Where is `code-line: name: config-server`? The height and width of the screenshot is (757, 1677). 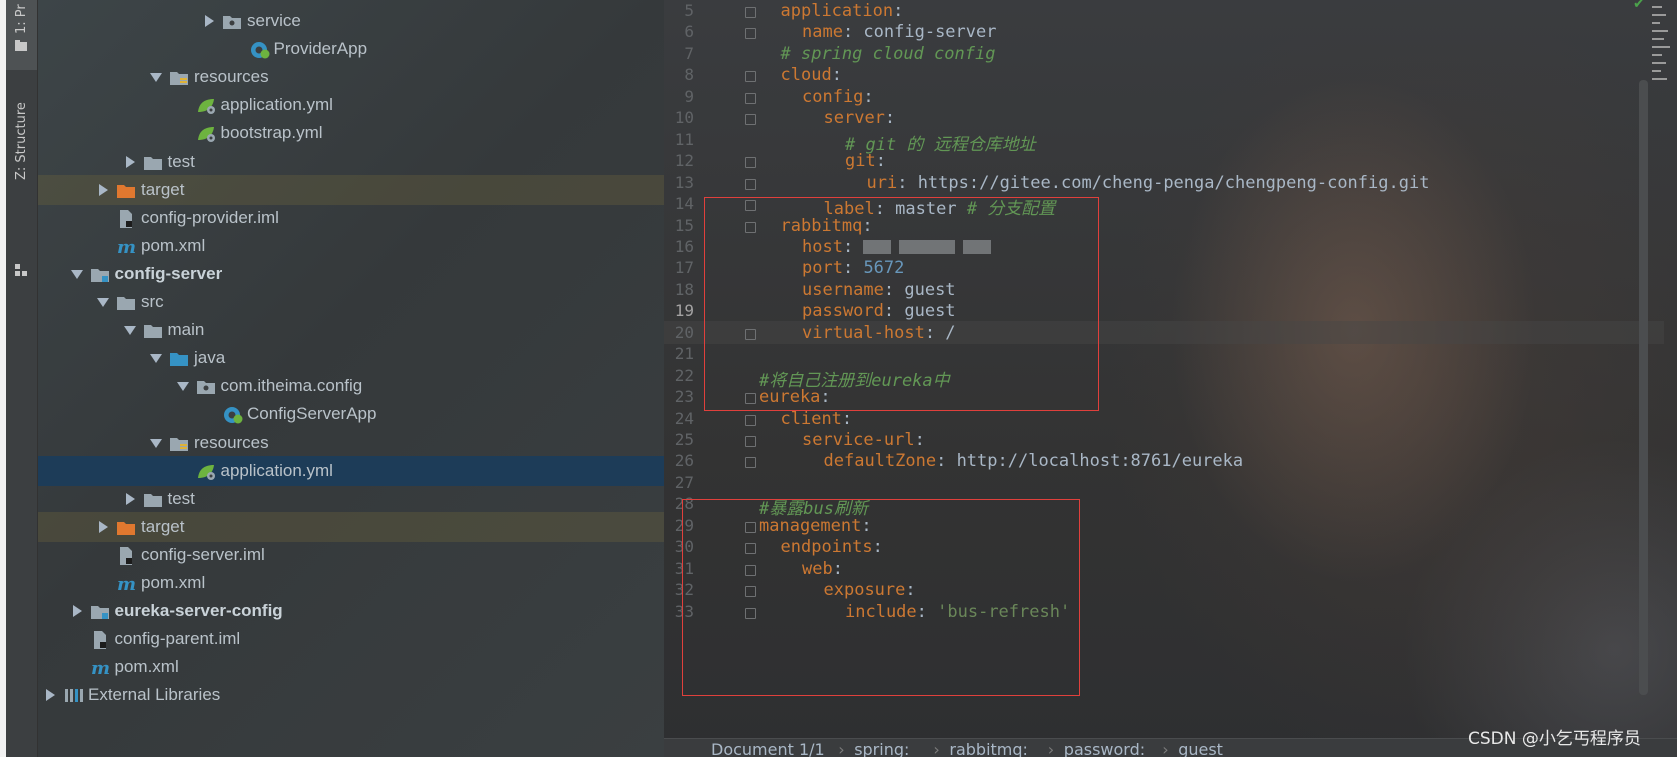
code-line: name: config-server is located at coordinates (899, 32).